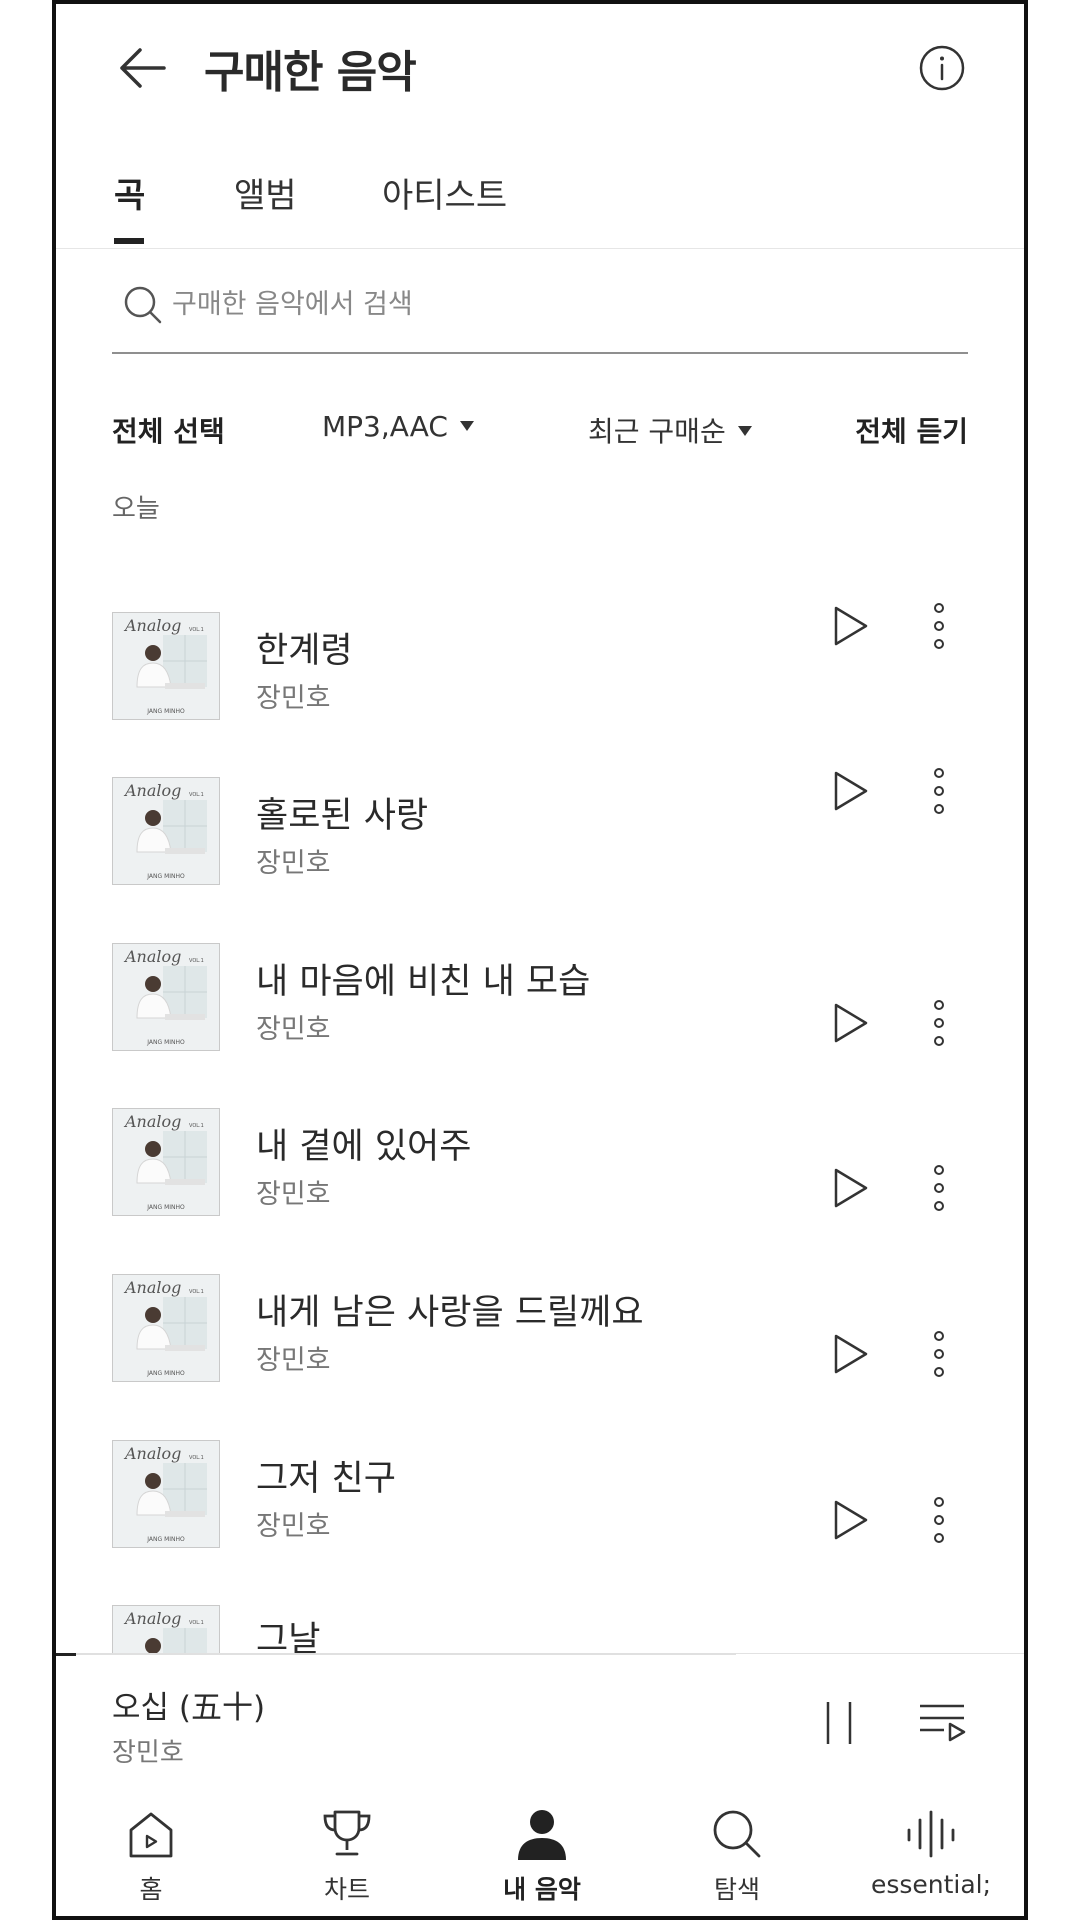  What do you see at coordinates (148, 1753) in the screenshot?
I see `now-playing-artist: 장민호` at bounding box center [148, 1753].